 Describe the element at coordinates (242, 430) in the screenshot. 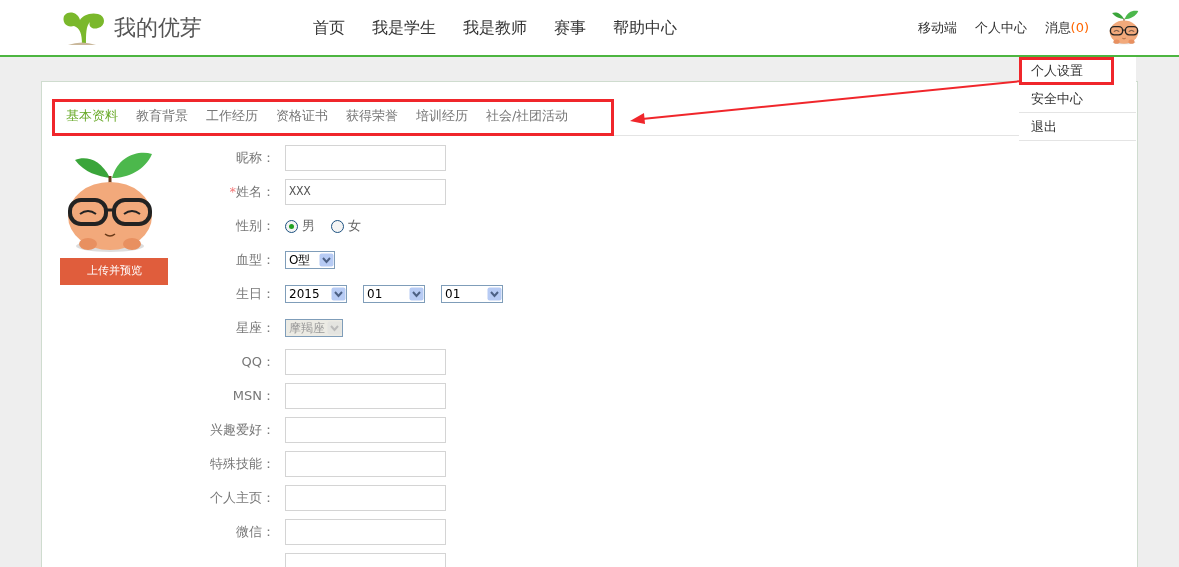

I see `field-label: 兴趣爱好：` at that location.